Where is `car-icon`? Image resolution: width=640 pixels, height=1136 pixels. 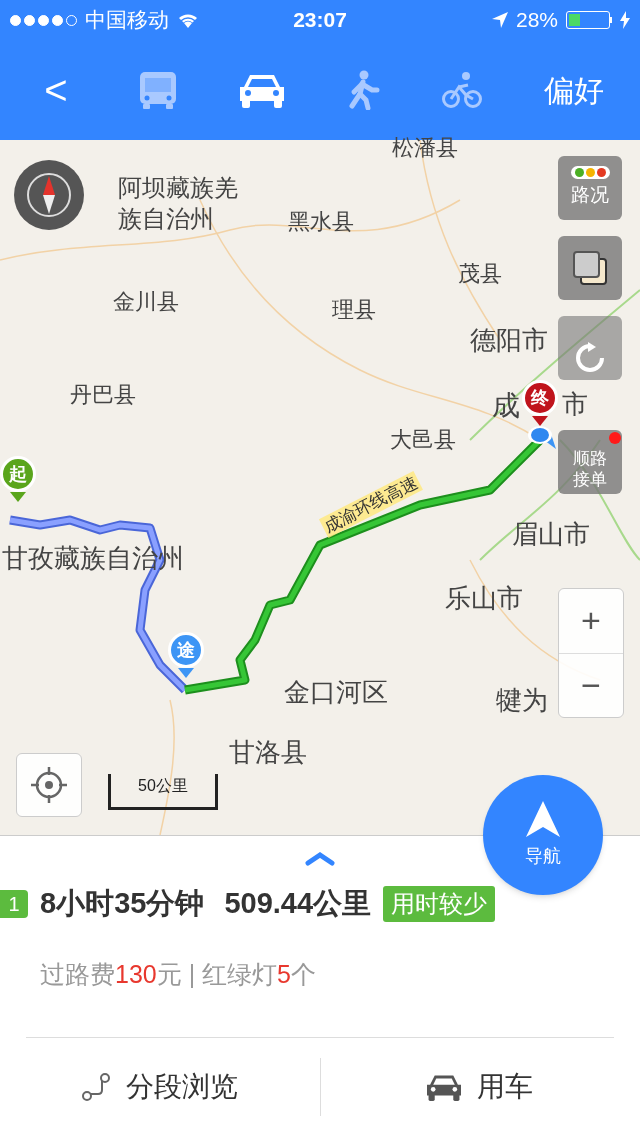 car-icon is located at coordinates (444, 1087).